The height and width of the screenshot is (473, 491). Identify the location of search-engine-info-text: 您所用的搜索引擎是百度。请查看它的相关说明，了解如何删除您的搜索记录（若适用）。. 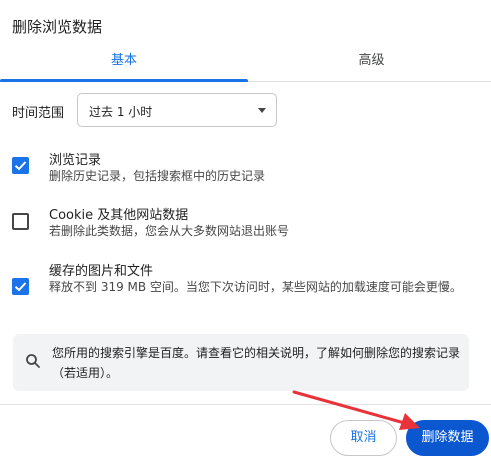
(256, 363).